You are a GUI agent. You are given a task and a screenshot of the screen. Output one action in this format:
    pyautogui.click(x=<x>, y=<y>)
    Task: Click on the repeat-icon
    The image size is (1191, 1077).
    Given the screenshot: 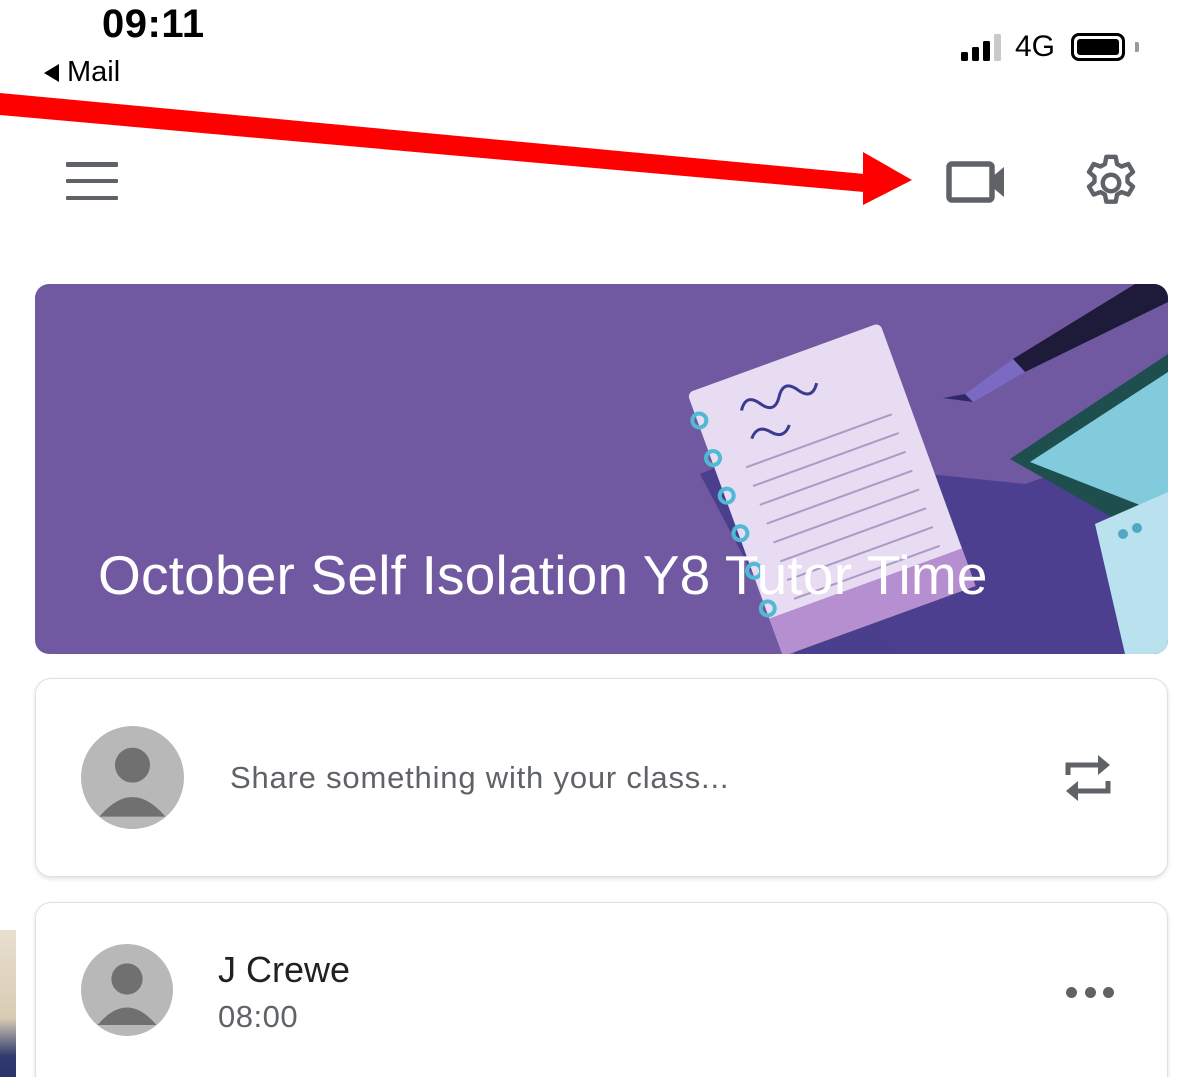 What is the action you would take?
    pyautogui.click(x=1088, y=778)
    